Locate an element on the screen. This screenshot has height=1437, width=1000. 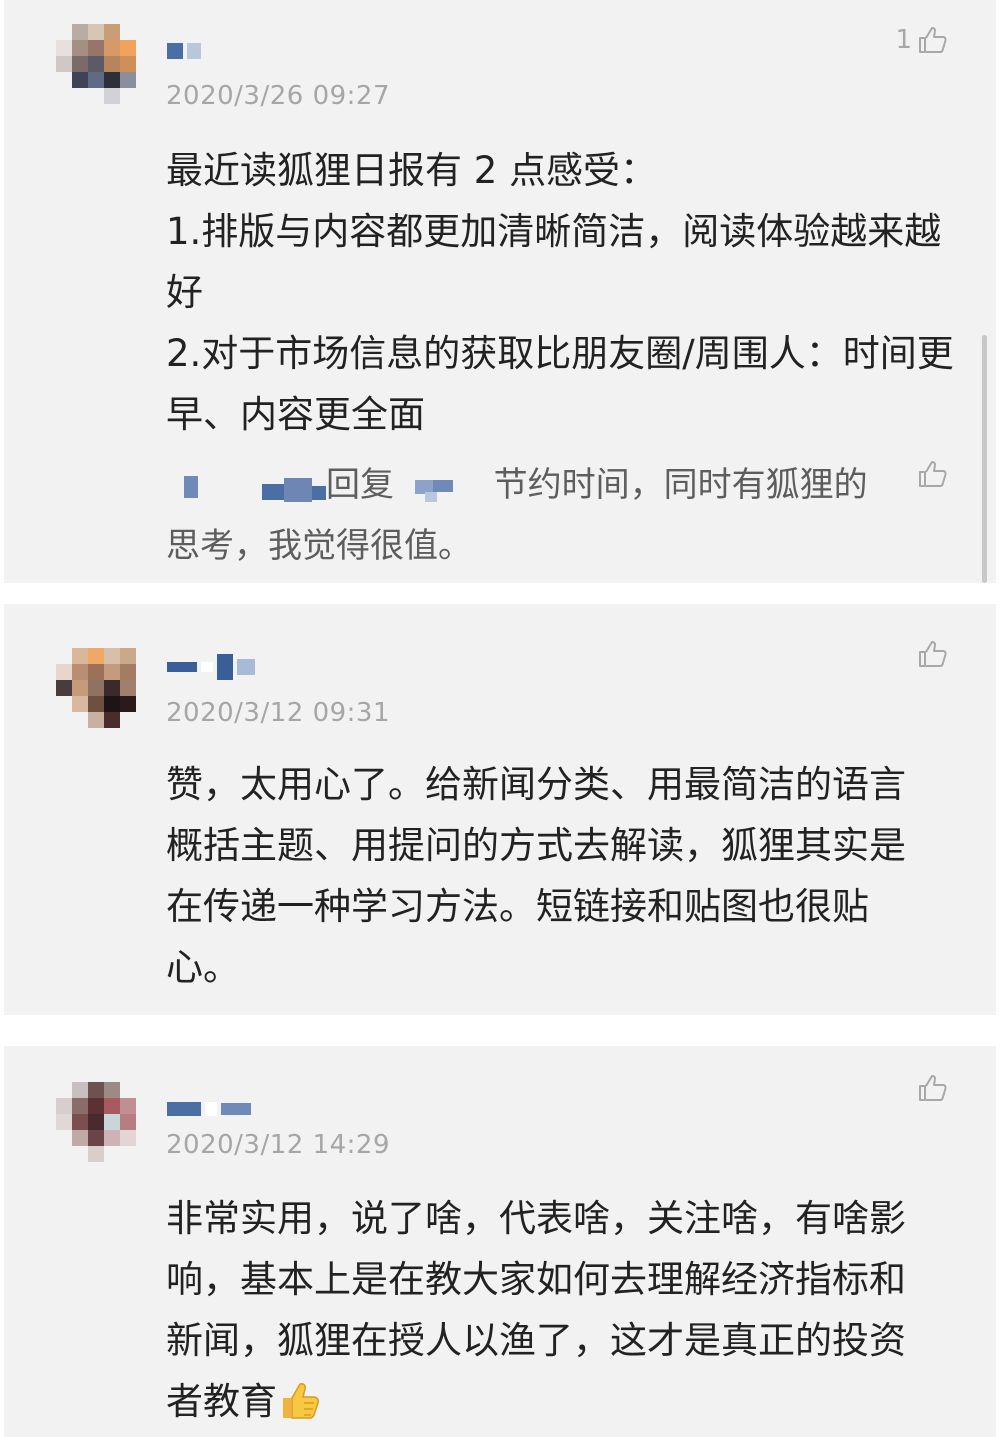
like-count: 1 is located at coordinates (903, 40).